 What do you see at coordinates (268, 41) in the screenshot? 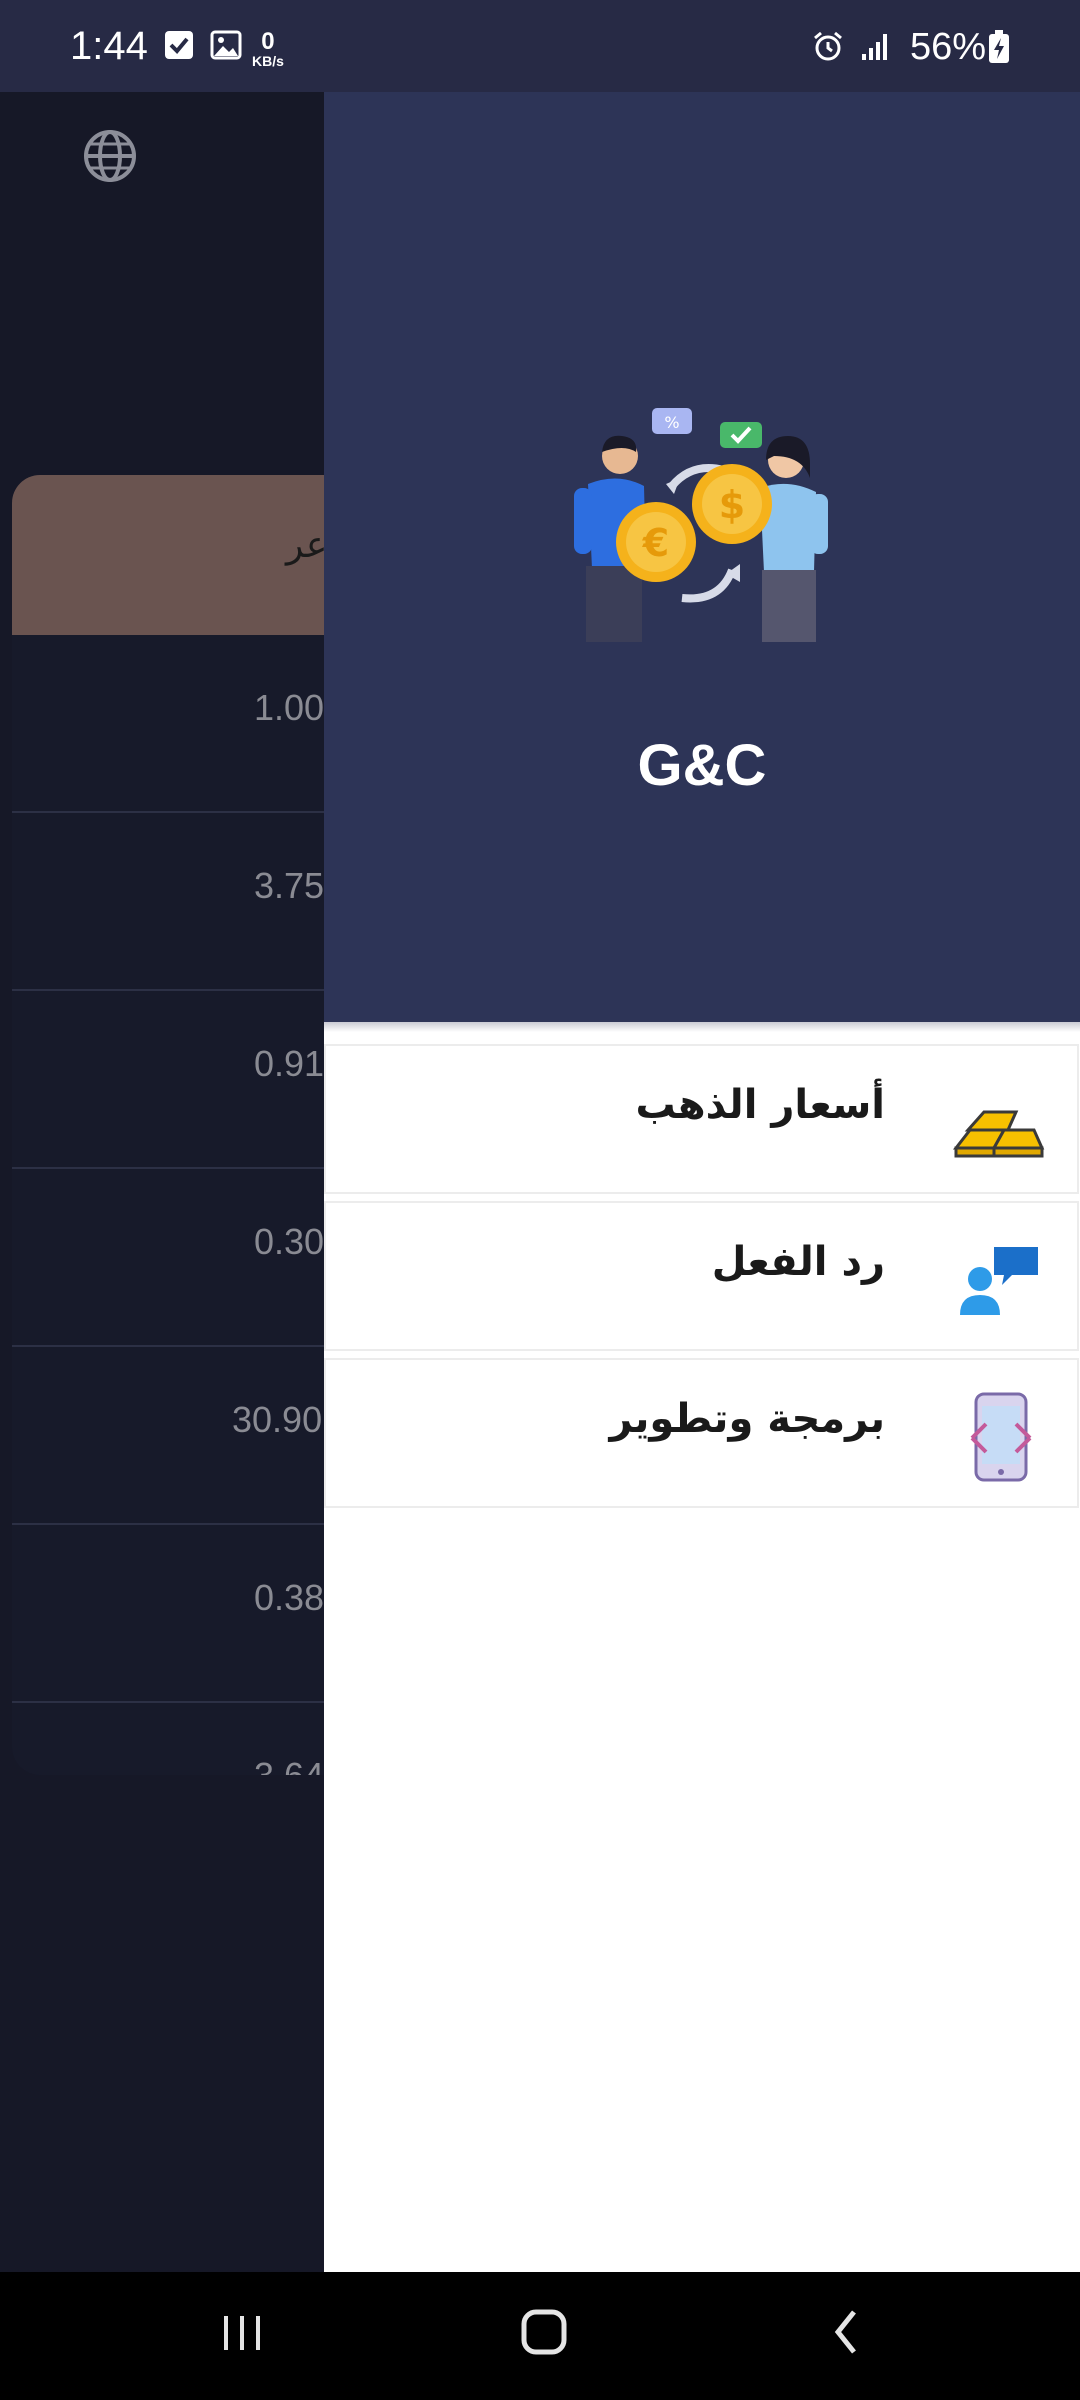
I see `network-speed-value: 0` at bounding box center [268, 41].